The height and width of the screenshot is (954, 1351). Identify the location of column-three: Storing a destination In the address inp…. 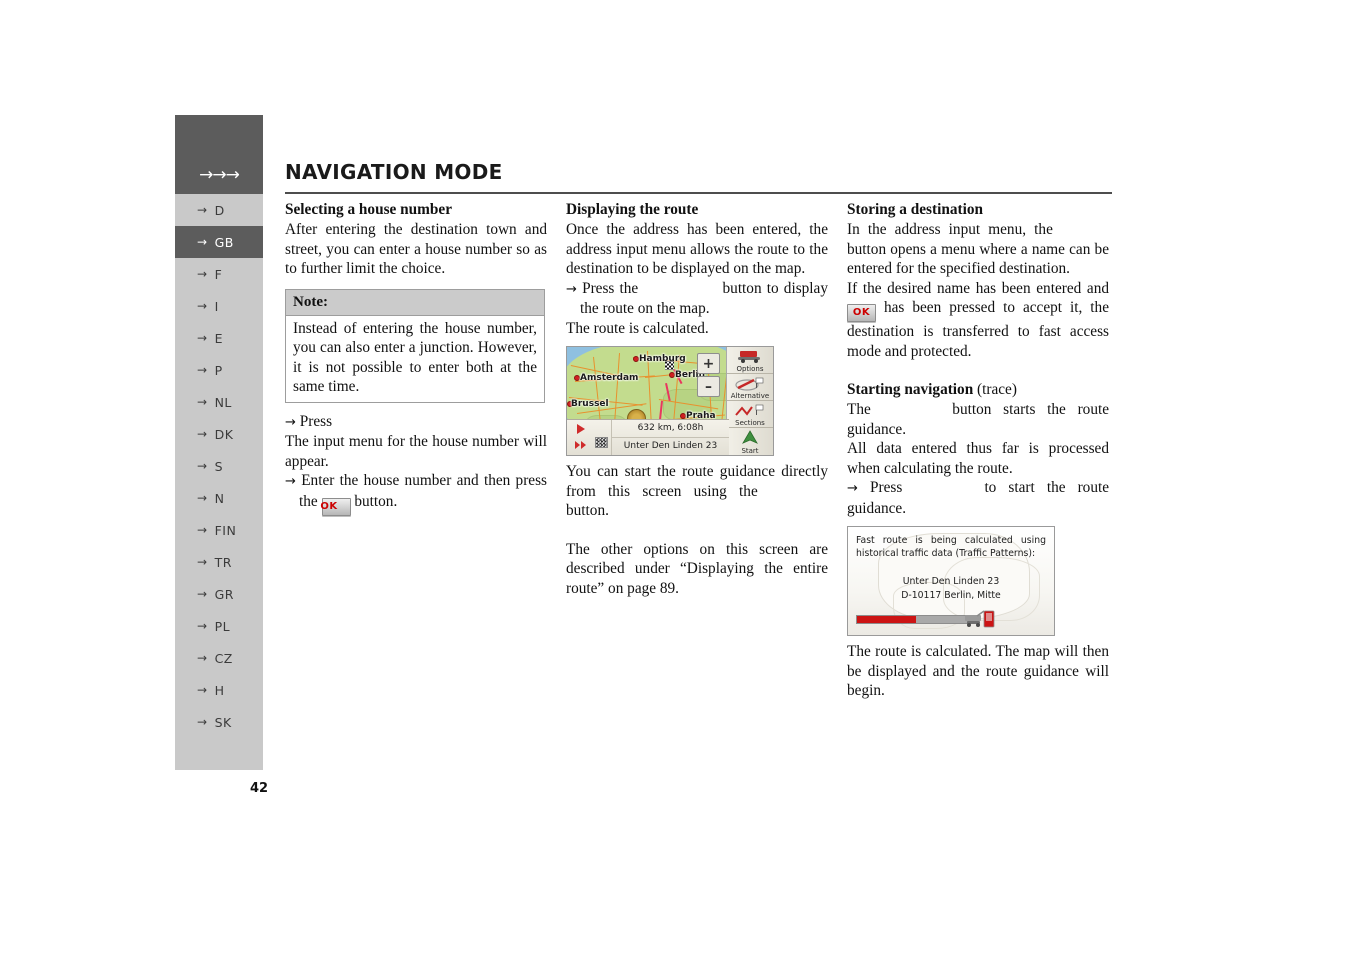
(978, 450).